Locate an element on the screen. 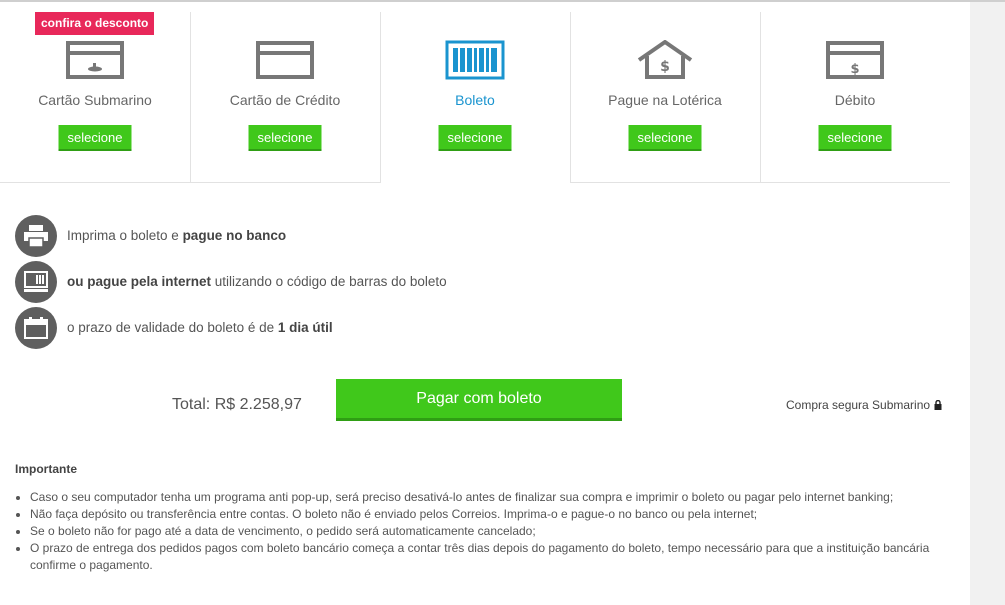  secure-purchase-label: Compra segura Submarino is located at coordinates (864, 405).